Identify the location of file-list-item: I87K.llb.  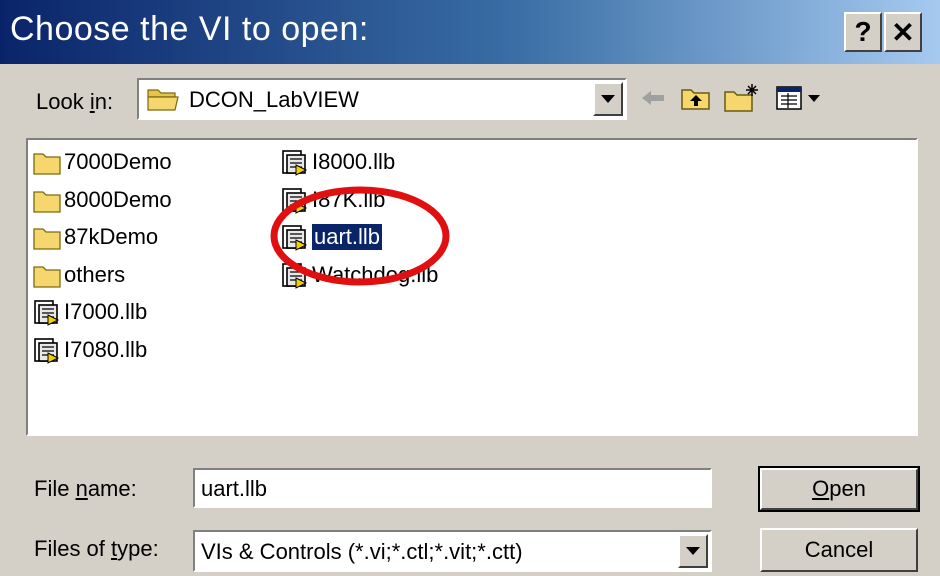
(332, 200).